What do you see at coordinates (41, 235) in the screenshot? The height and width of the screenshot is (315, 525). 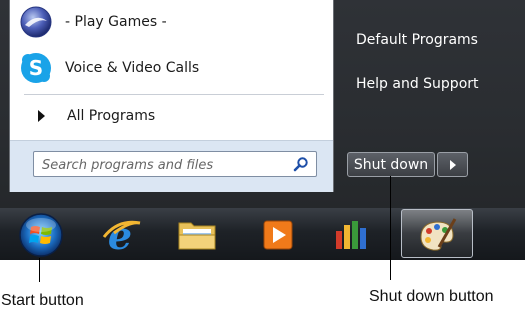 I see `windows-orb-icon` at bounding box center [41, 235].